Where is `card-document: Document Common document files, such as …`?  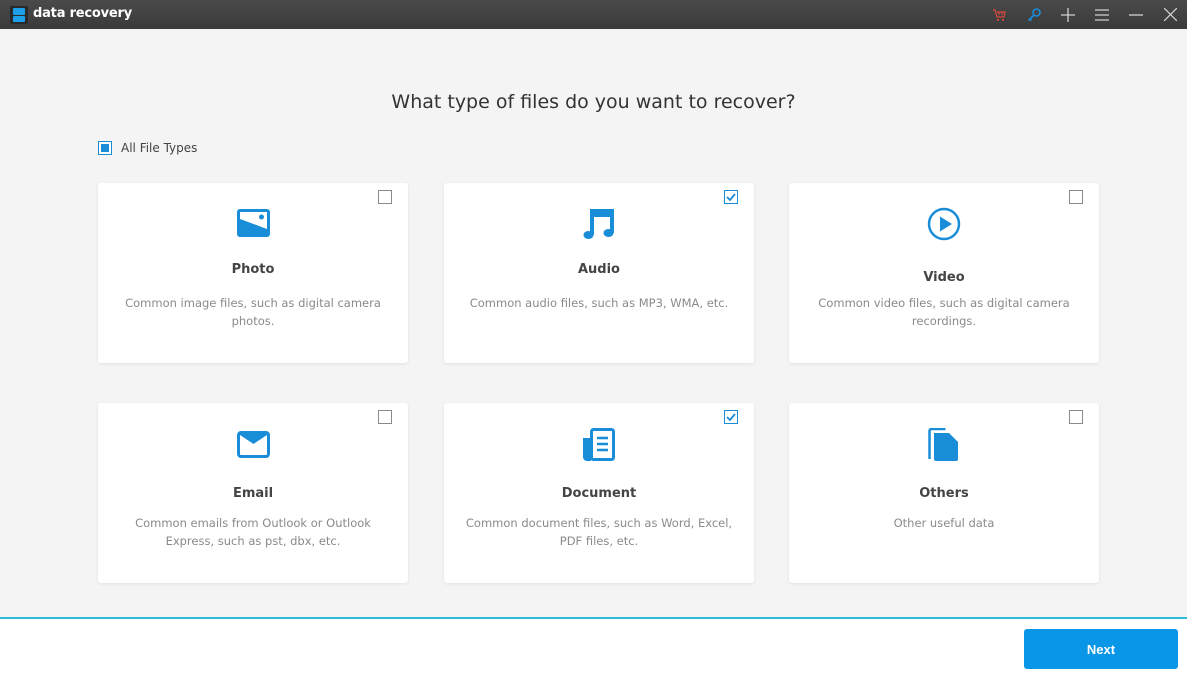
card-document: Document Common document files, such as … is located at coordinates (599, 493).